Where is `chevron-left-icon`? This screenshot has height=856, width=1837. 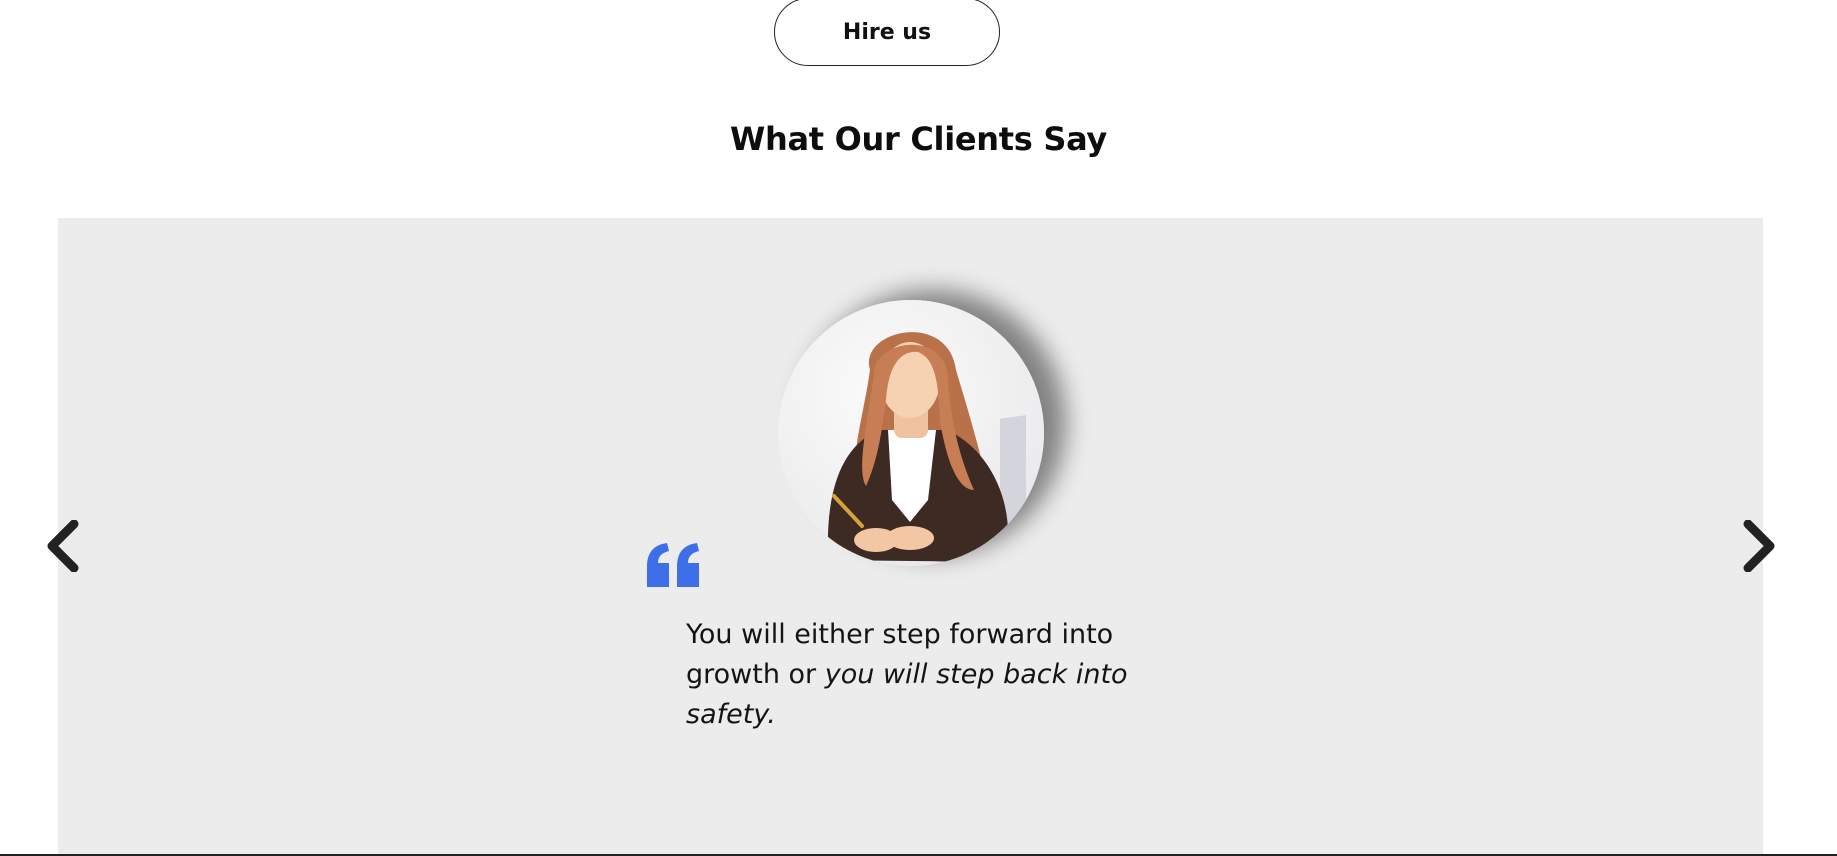 chevron-left-icon is located at coordinates (63, 546).